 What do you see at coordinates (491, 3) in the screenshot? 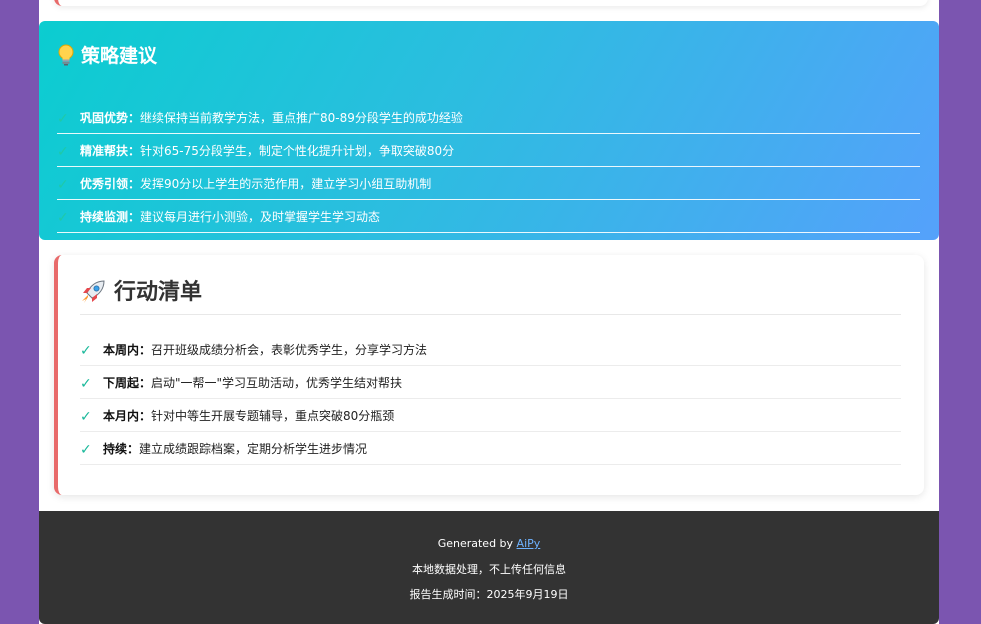
I see `previous-section-card` at bounding box center [491, 3].